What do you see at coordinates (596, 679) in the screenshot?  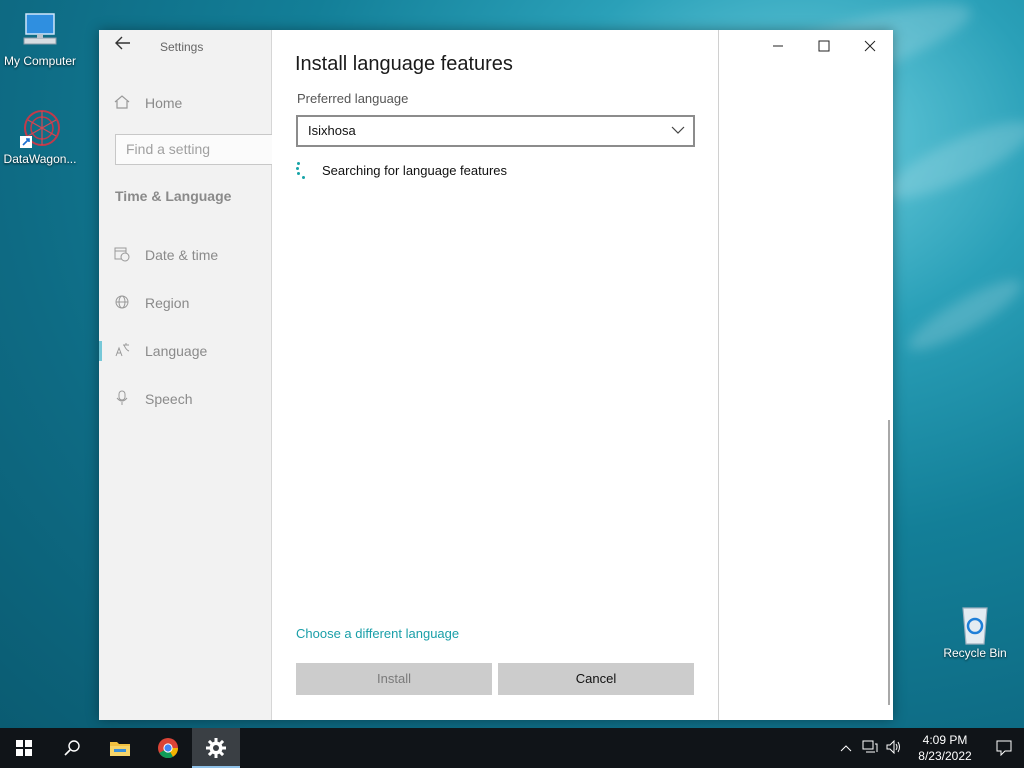 I see `cancel-button: Cancel` at bounding box center [596, 679].